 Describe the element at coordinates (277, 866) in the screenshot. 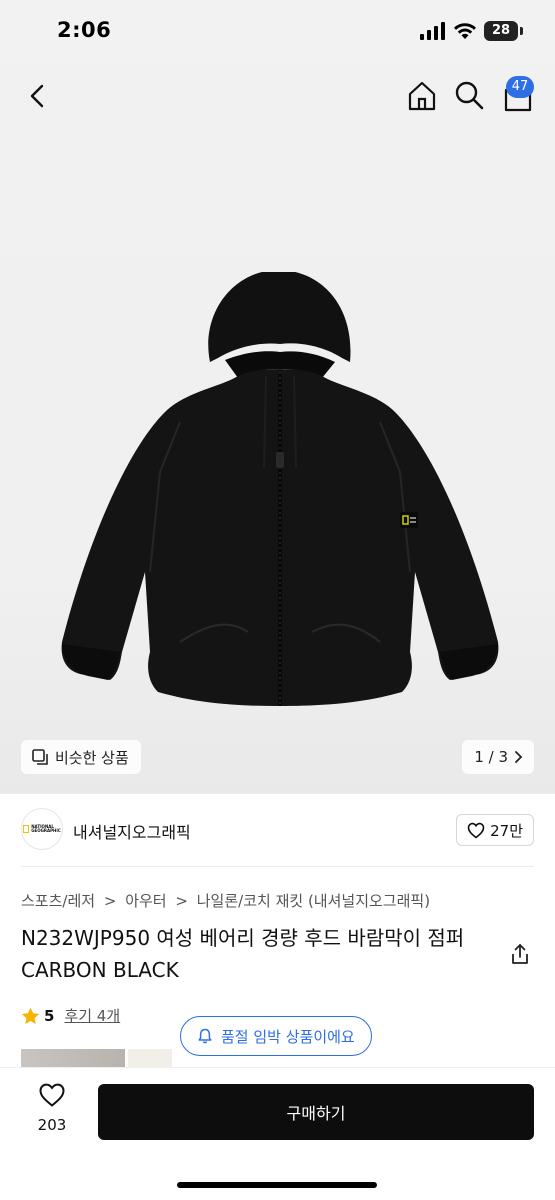

I see `section-divider` at that location.